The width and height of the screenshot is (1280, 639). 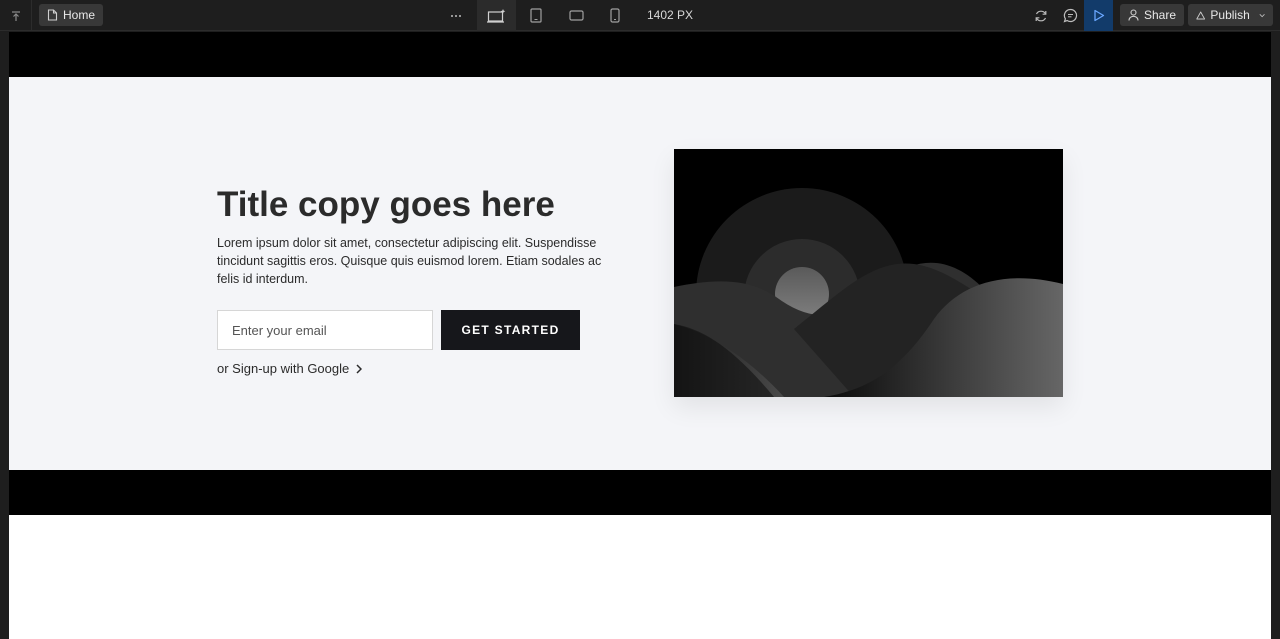 What do you see at coordinates (325, 330) in the screenshot?
I see `email-input` at bounding box center [325, 330].